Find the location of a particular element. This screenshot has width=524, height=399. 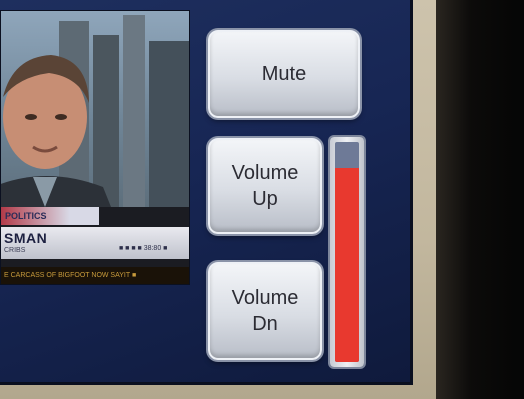

speaker-name: SMAN is located at coordinates (26, 238).